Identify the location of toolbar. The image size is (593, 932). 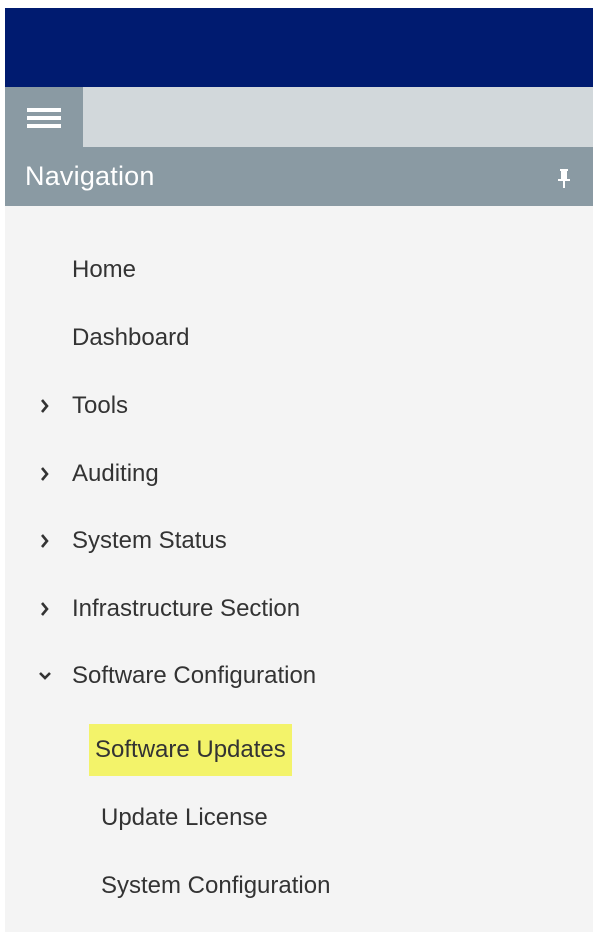
(299, 117).